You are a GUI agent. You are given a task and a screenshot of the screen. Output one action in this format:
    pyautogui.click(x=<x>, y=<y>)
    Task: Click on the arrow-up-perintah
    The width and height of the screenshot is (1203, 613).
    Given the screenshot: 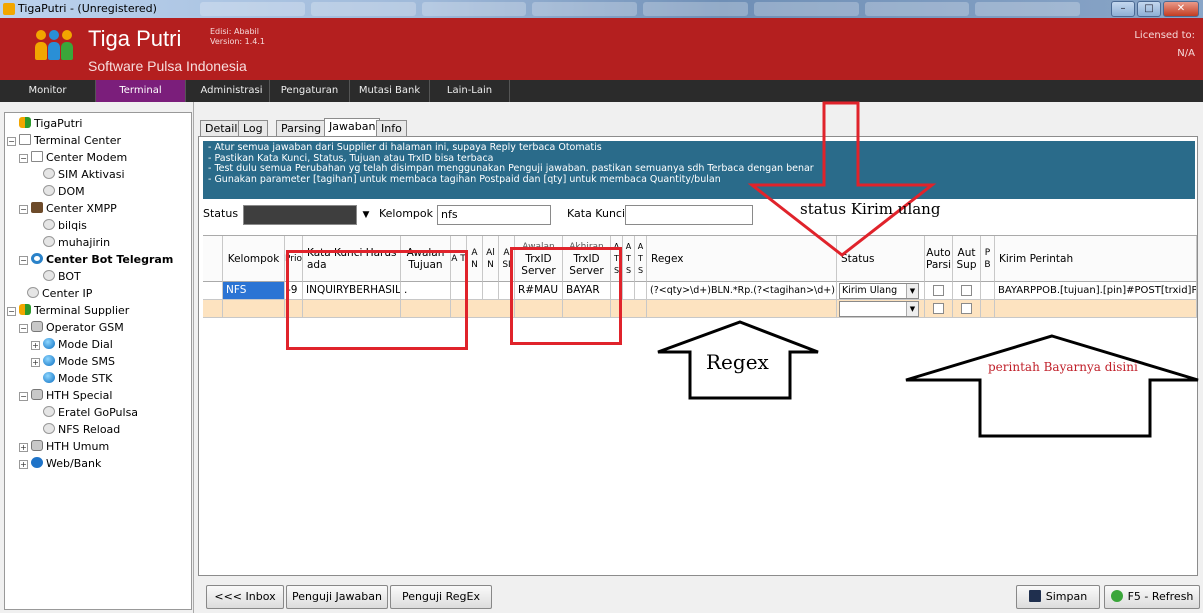 What is the action you would take?
    pyautogui.click(x=1052, y=386)
    